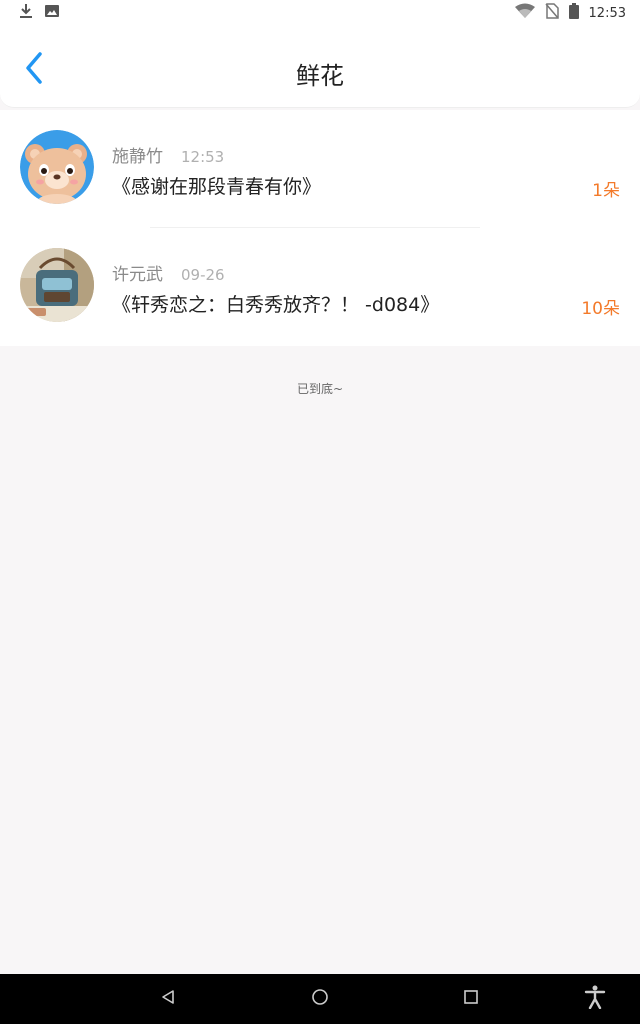 This screenshot has width=640, height=1024. Describe the element at coordinates (320, 13) in the screenshot. I see `status-bar: 12:53` at that location.